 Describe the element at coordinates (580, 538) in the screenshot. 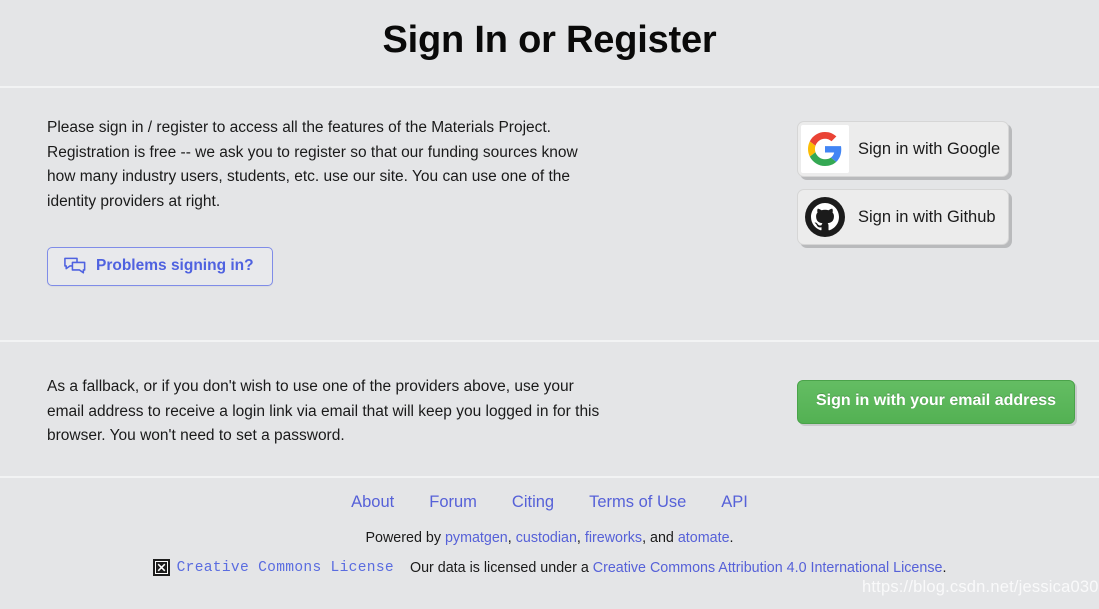

I see `powered-by-sep-2: ,` at that location.